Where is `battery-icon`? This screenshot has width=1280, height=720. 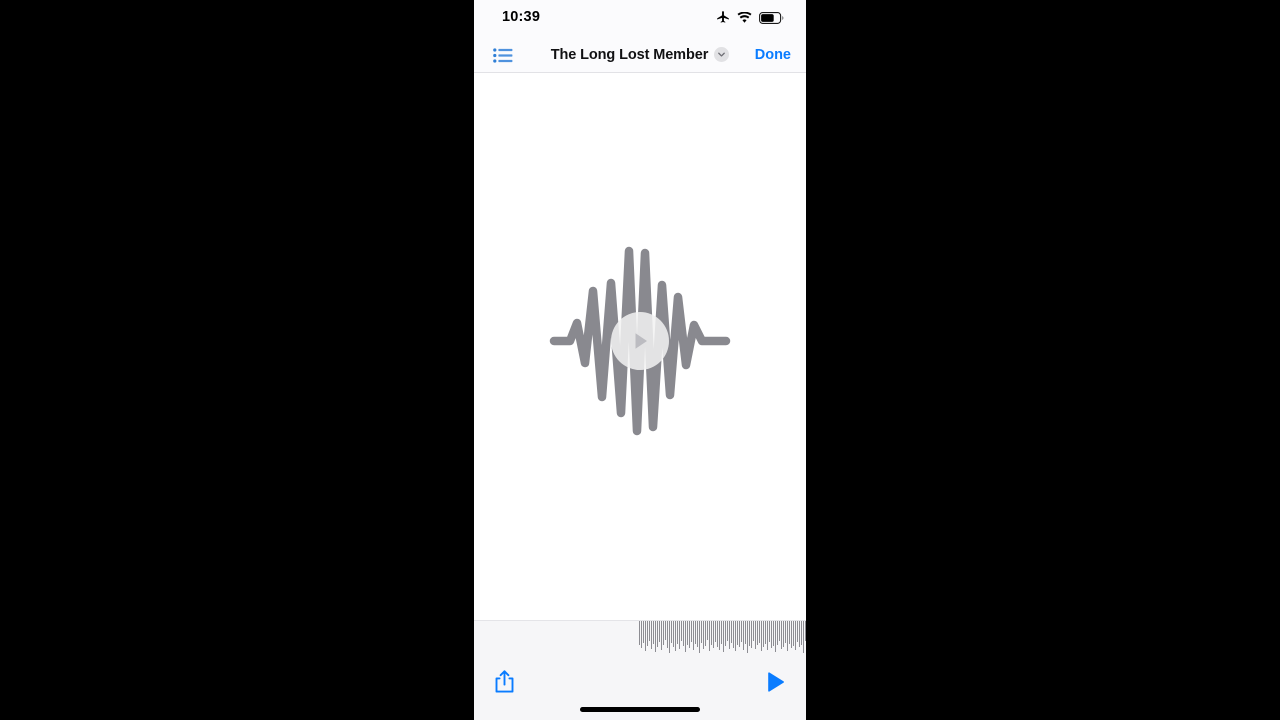 battery-icon is located at coordinates (771, 20).